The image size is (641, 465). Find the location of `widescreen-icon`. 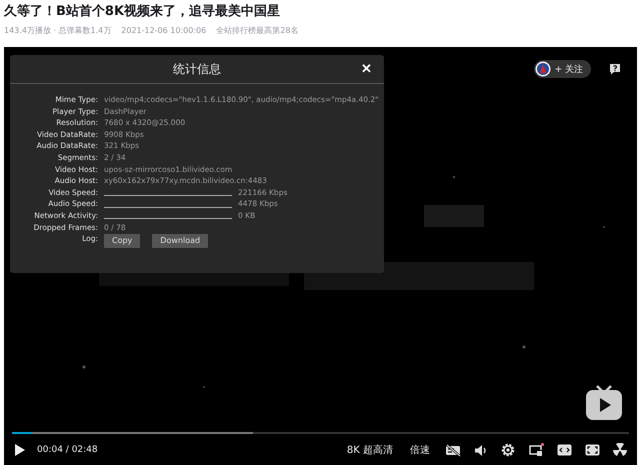

widescreen-icon is located at coordinates (564, 450).